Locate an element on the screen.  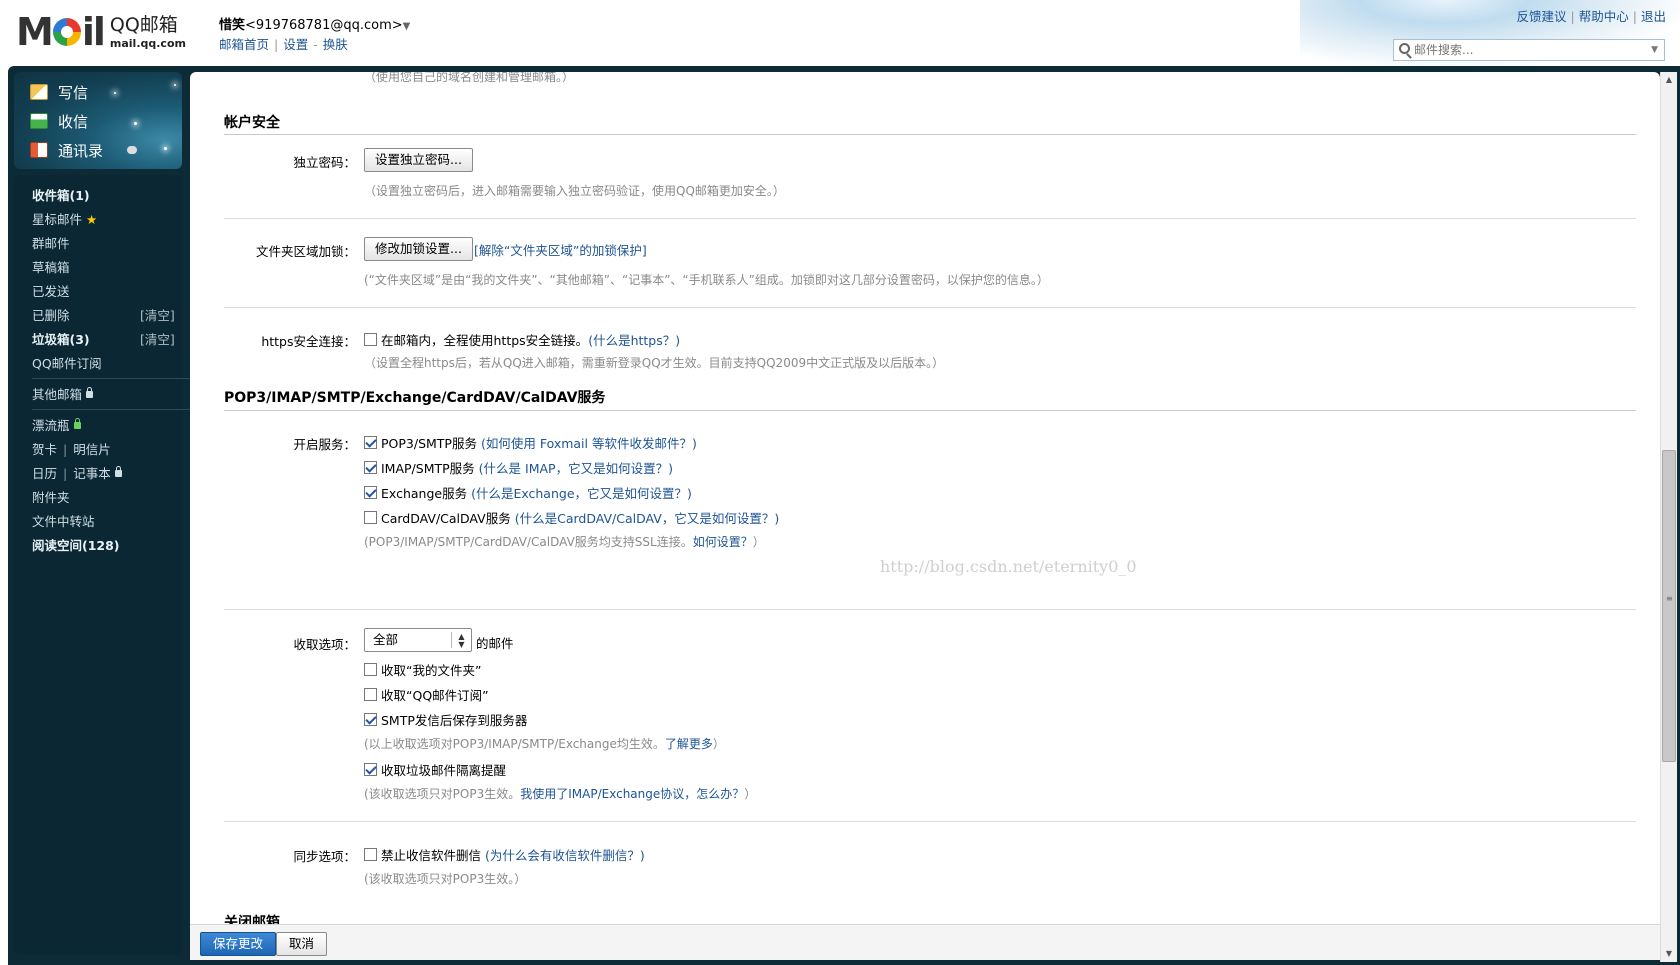
carddav-label: CardDAV/CalDAV服务 is located at coordinates (446, 518).